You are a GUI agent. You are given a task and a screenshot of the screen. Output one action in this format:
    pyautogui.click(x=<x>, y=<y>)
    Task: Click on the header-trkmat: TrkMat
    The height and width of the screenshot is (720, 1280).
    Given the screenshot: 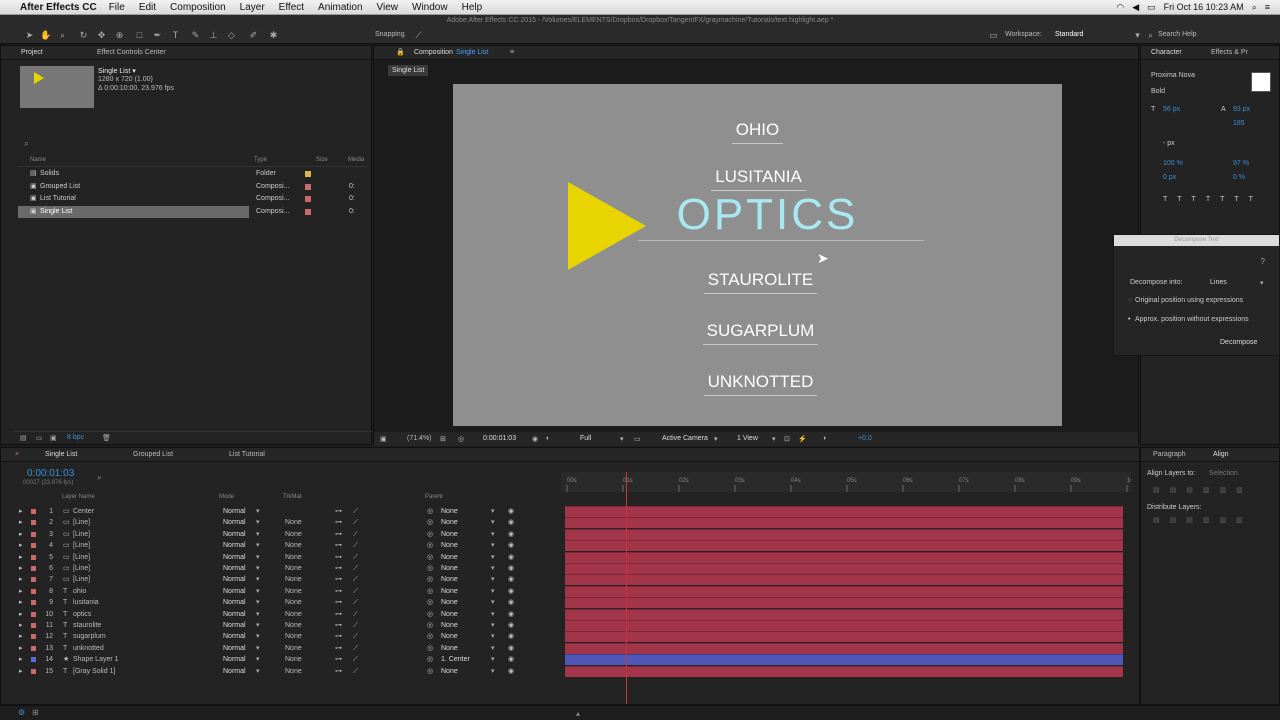 What is the action you would take?
    pyautogui.click(x=292, y=497)
    